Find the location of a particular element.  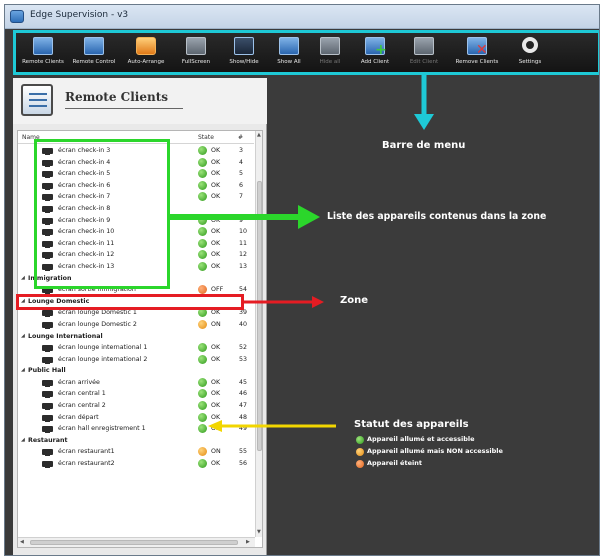

list-arrow-head is located at coordinates (309, 217).